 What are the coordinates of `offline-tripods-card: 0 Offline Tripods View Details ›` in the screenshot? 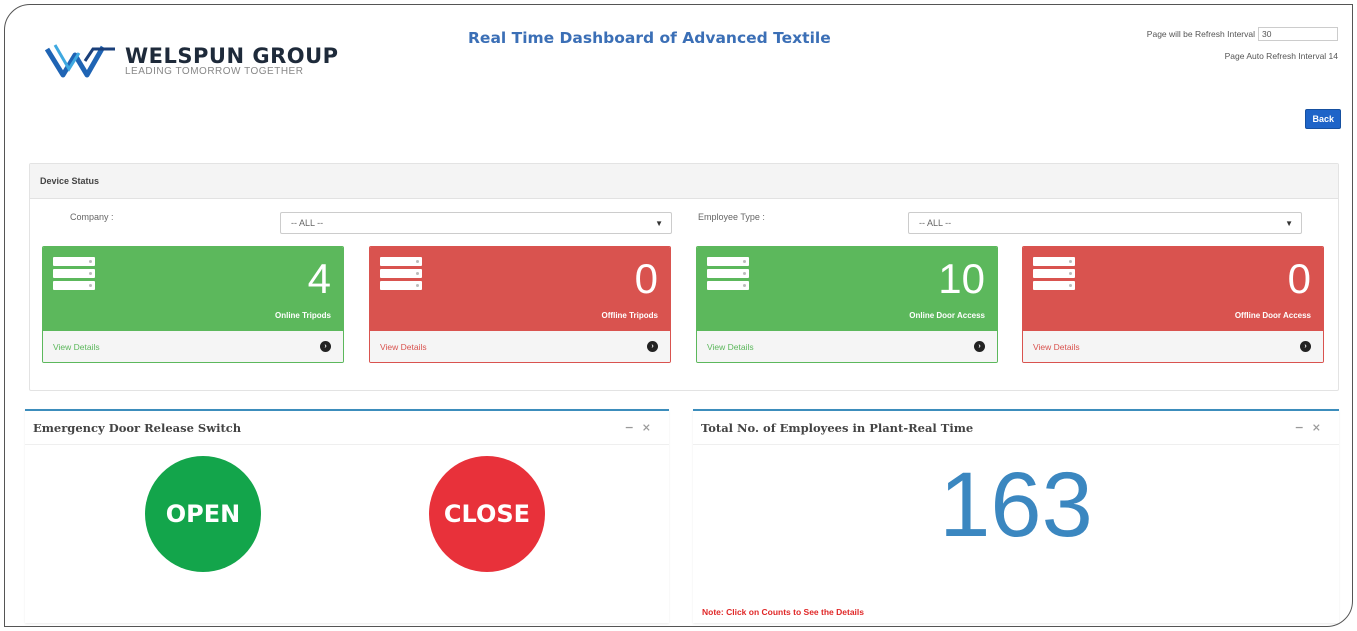 It's located at (520, 304).